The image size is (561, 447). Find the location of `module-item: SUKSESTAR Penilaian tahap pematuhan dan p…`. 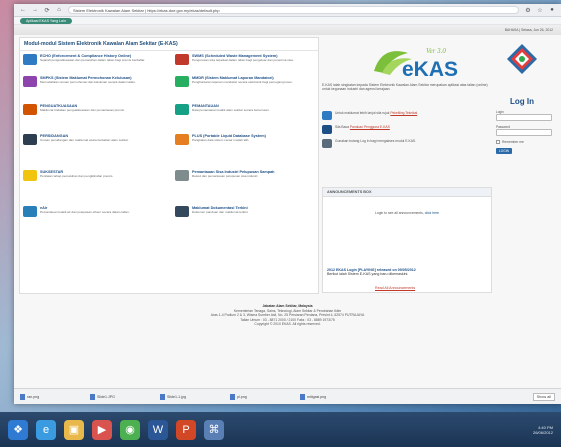

module-item: SUKSESTAR Penilaian tahap pematuhan dan p… is located at coordinates (93, 175).